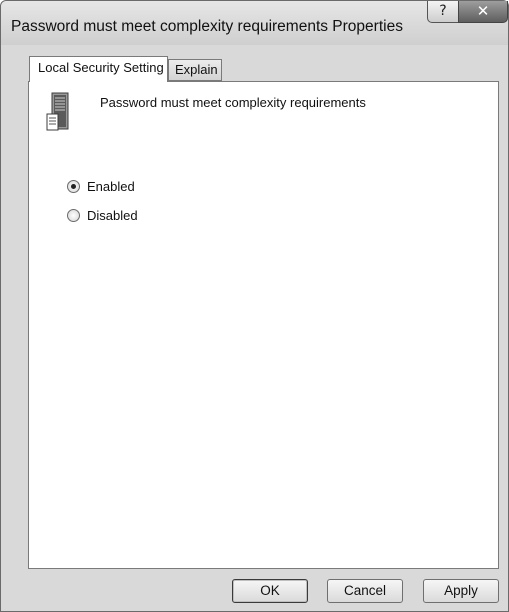  Describe the element at coordinates (112, 215) in the screenshot. I see `disabled-label: Disabled` at that location.